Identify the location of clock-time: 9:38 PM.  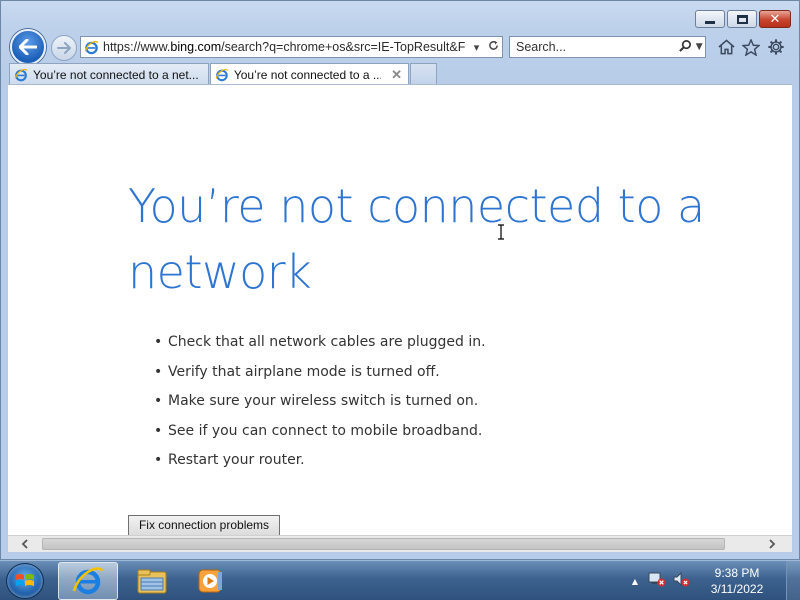
(737, 573).